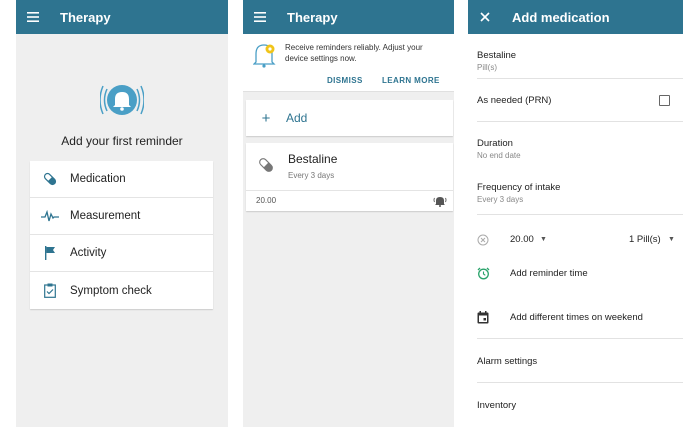 Image resolution: width=700 pixels, height=427 pixels. I want to click on learn-more-button: LEARN MORE, so click(411, 80).